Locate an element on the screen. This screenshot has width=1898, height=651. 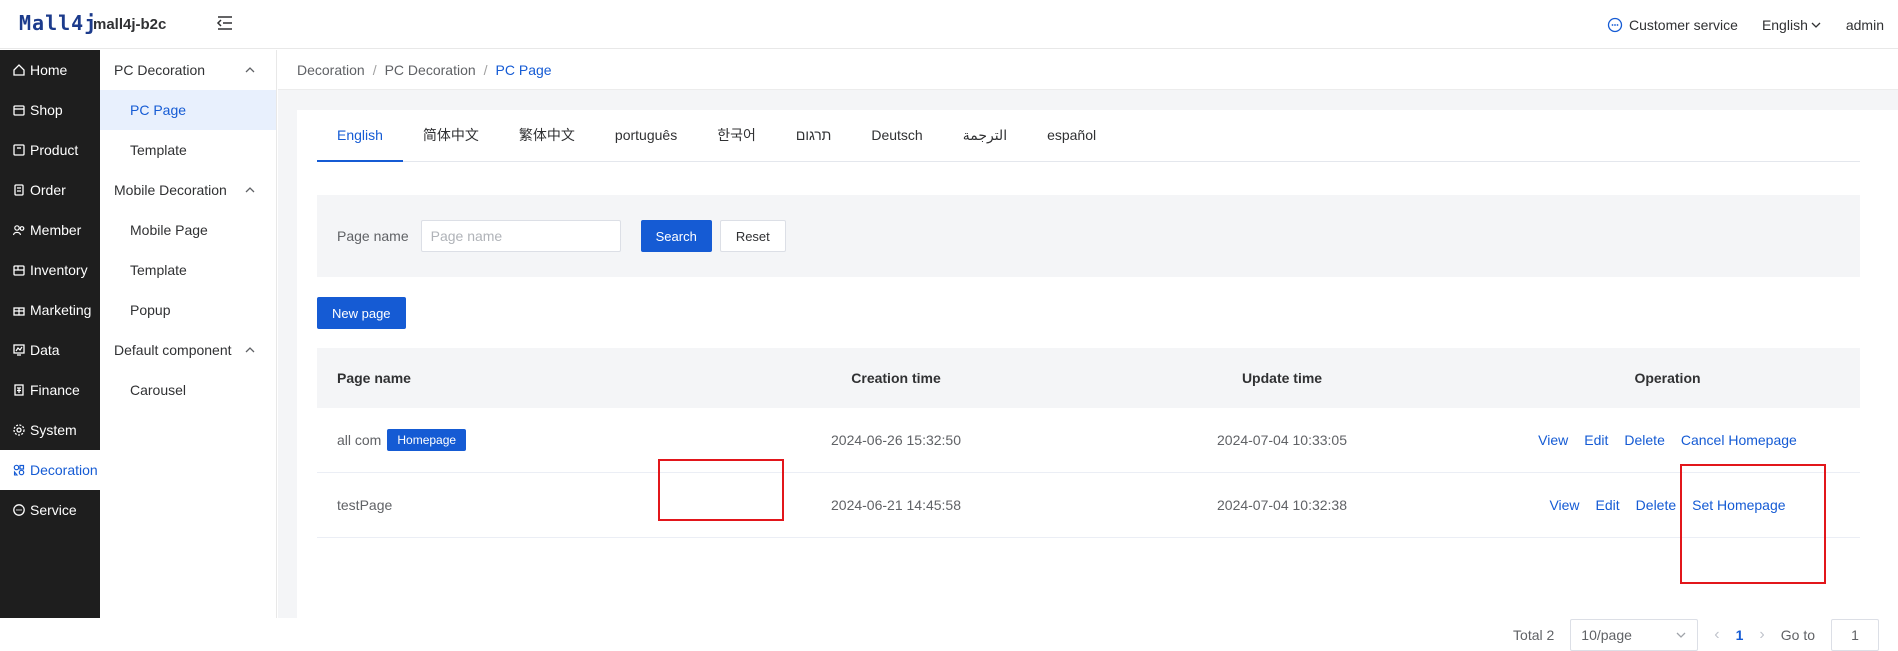
nav-item-label: Decoration is located at coordinates (64, 470).